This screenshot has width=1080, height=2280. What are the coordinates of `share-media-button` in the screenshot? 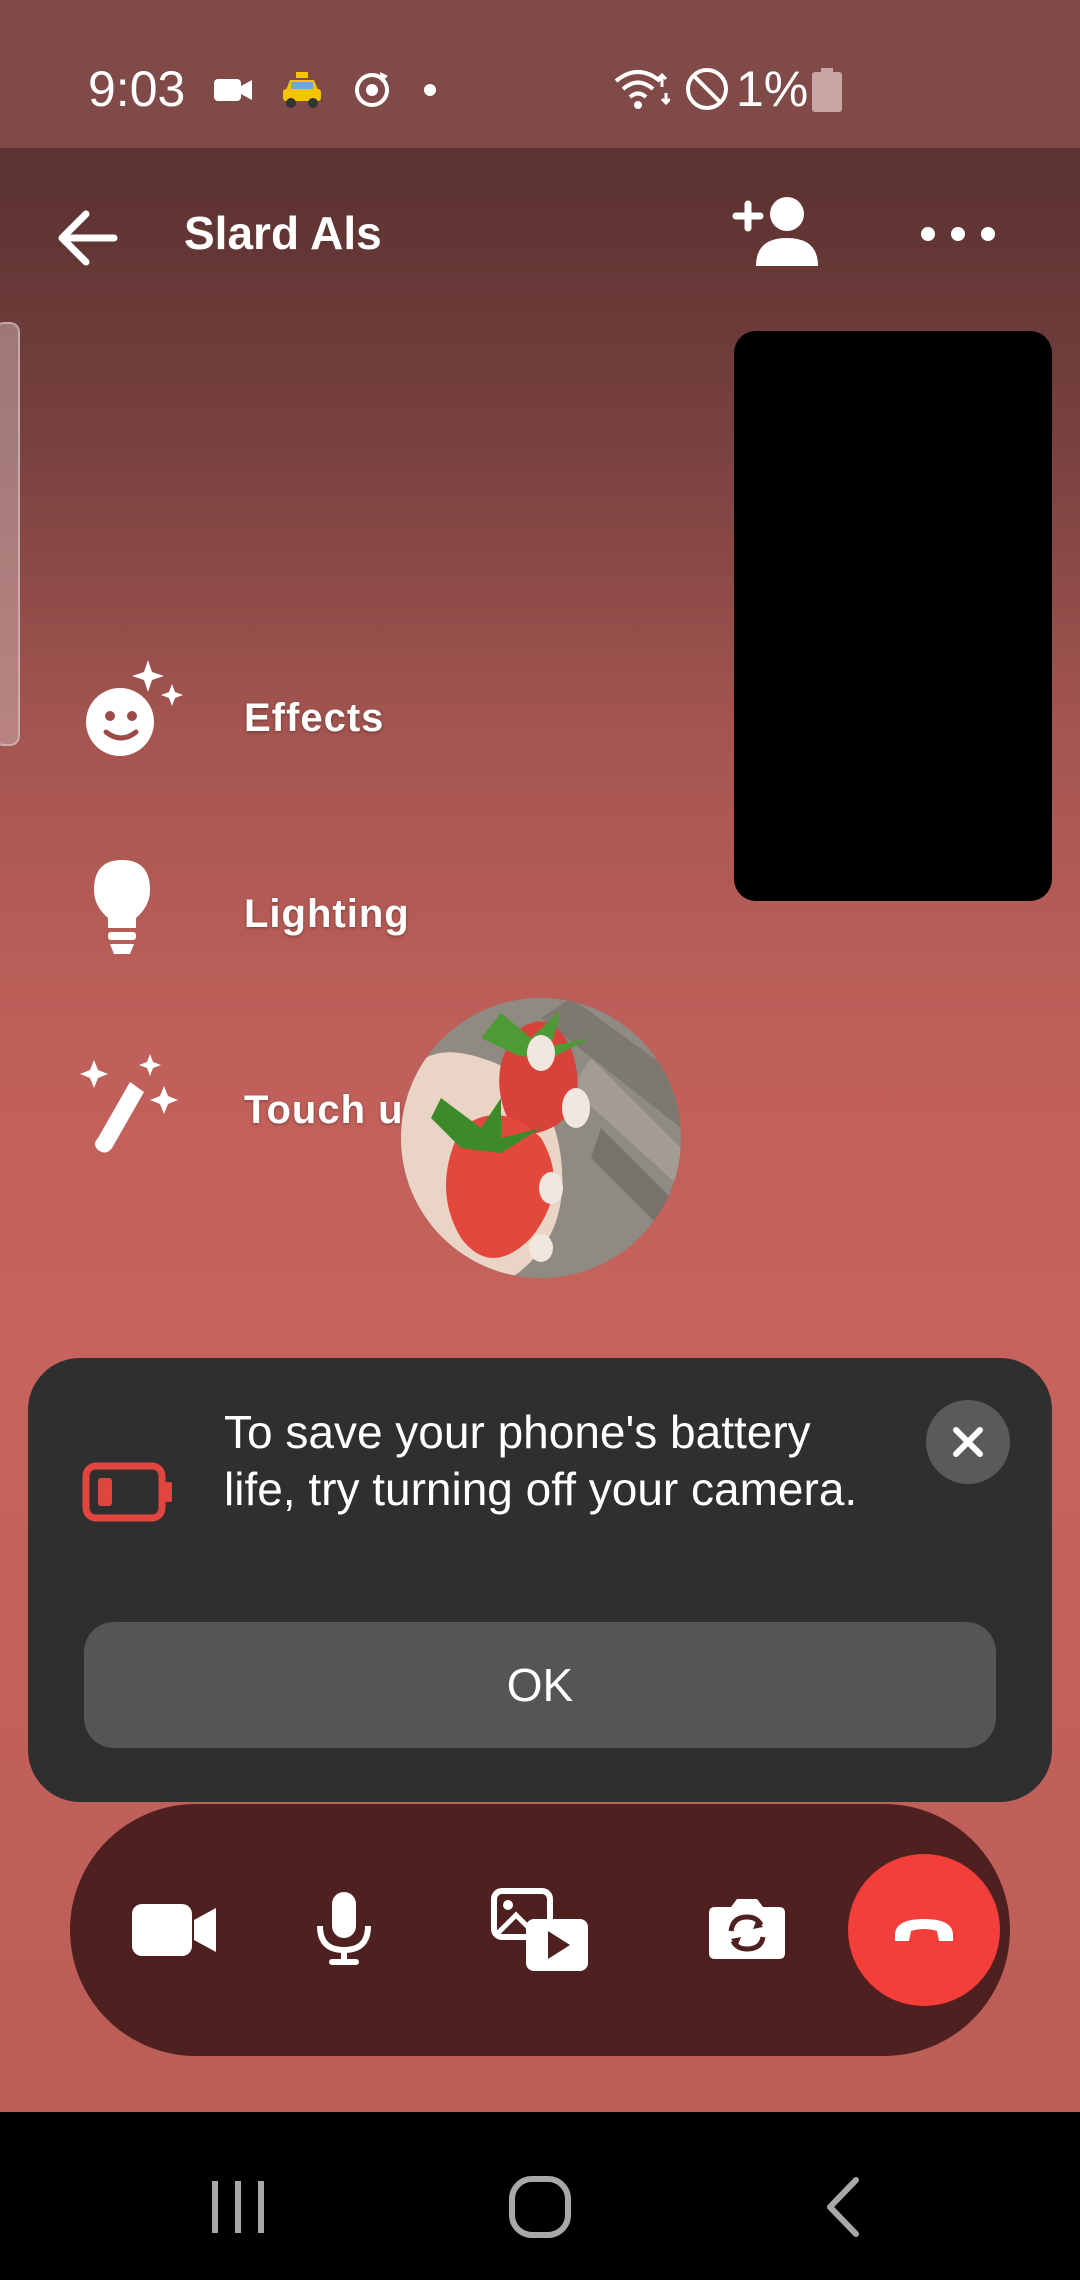 It's located at (540, 1930).